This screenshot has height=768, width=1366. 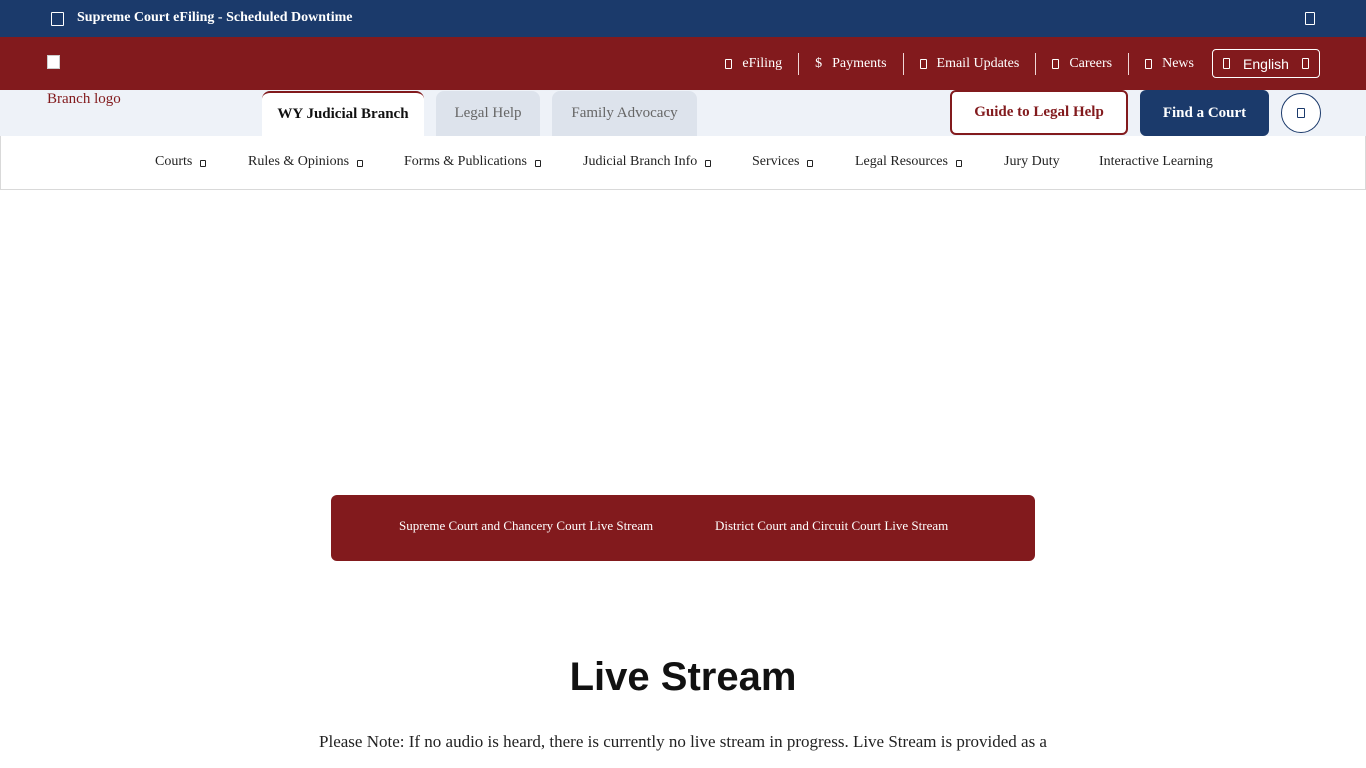 What do you see at coordinates (1226, 63) in the screenshot?
I see `globe-icon` at bounding box center [1226, 63].